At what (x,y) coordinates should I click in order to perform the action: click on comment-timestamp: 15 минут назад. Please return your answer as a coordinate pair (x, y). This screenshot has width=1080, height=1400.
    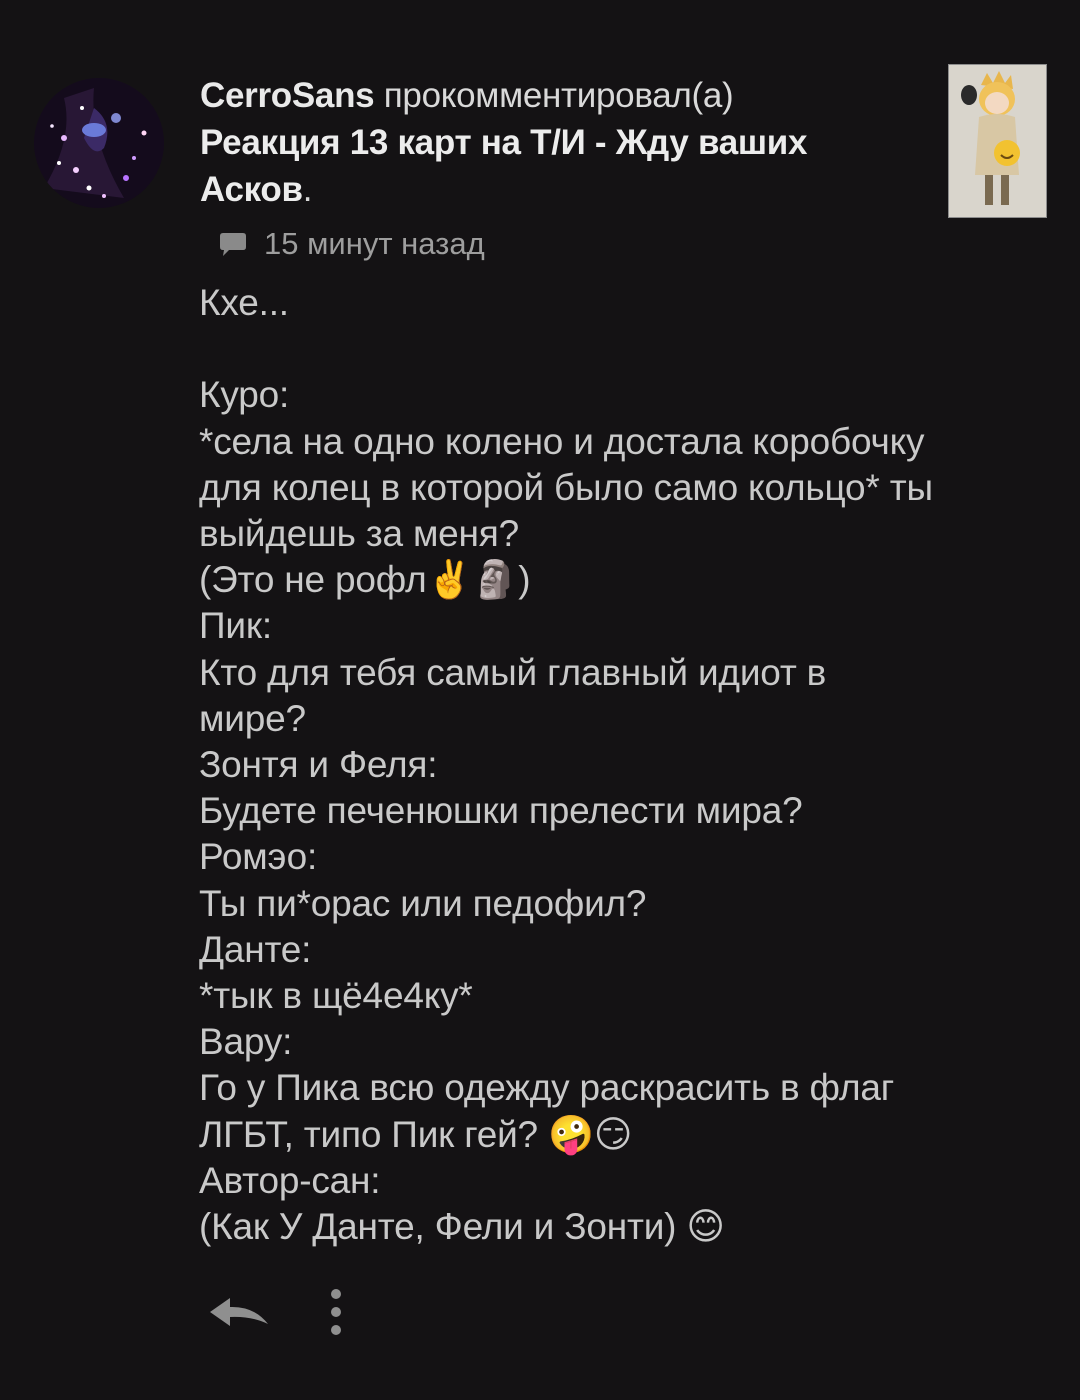
    Looking at the image, I should click on (374, 243).